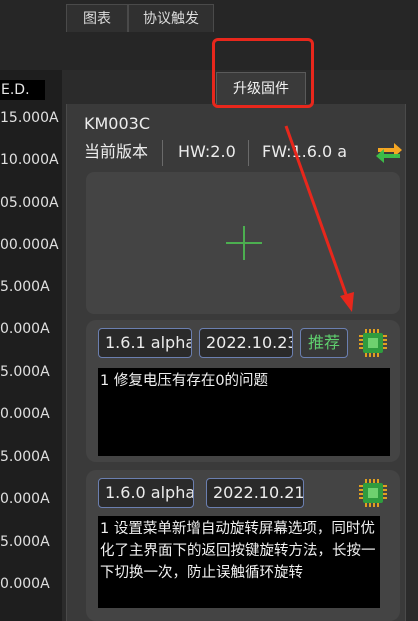 The height and width of the screenshot is (621, 418). I want to click on reading-value: 05.000A, so click(29, 203).